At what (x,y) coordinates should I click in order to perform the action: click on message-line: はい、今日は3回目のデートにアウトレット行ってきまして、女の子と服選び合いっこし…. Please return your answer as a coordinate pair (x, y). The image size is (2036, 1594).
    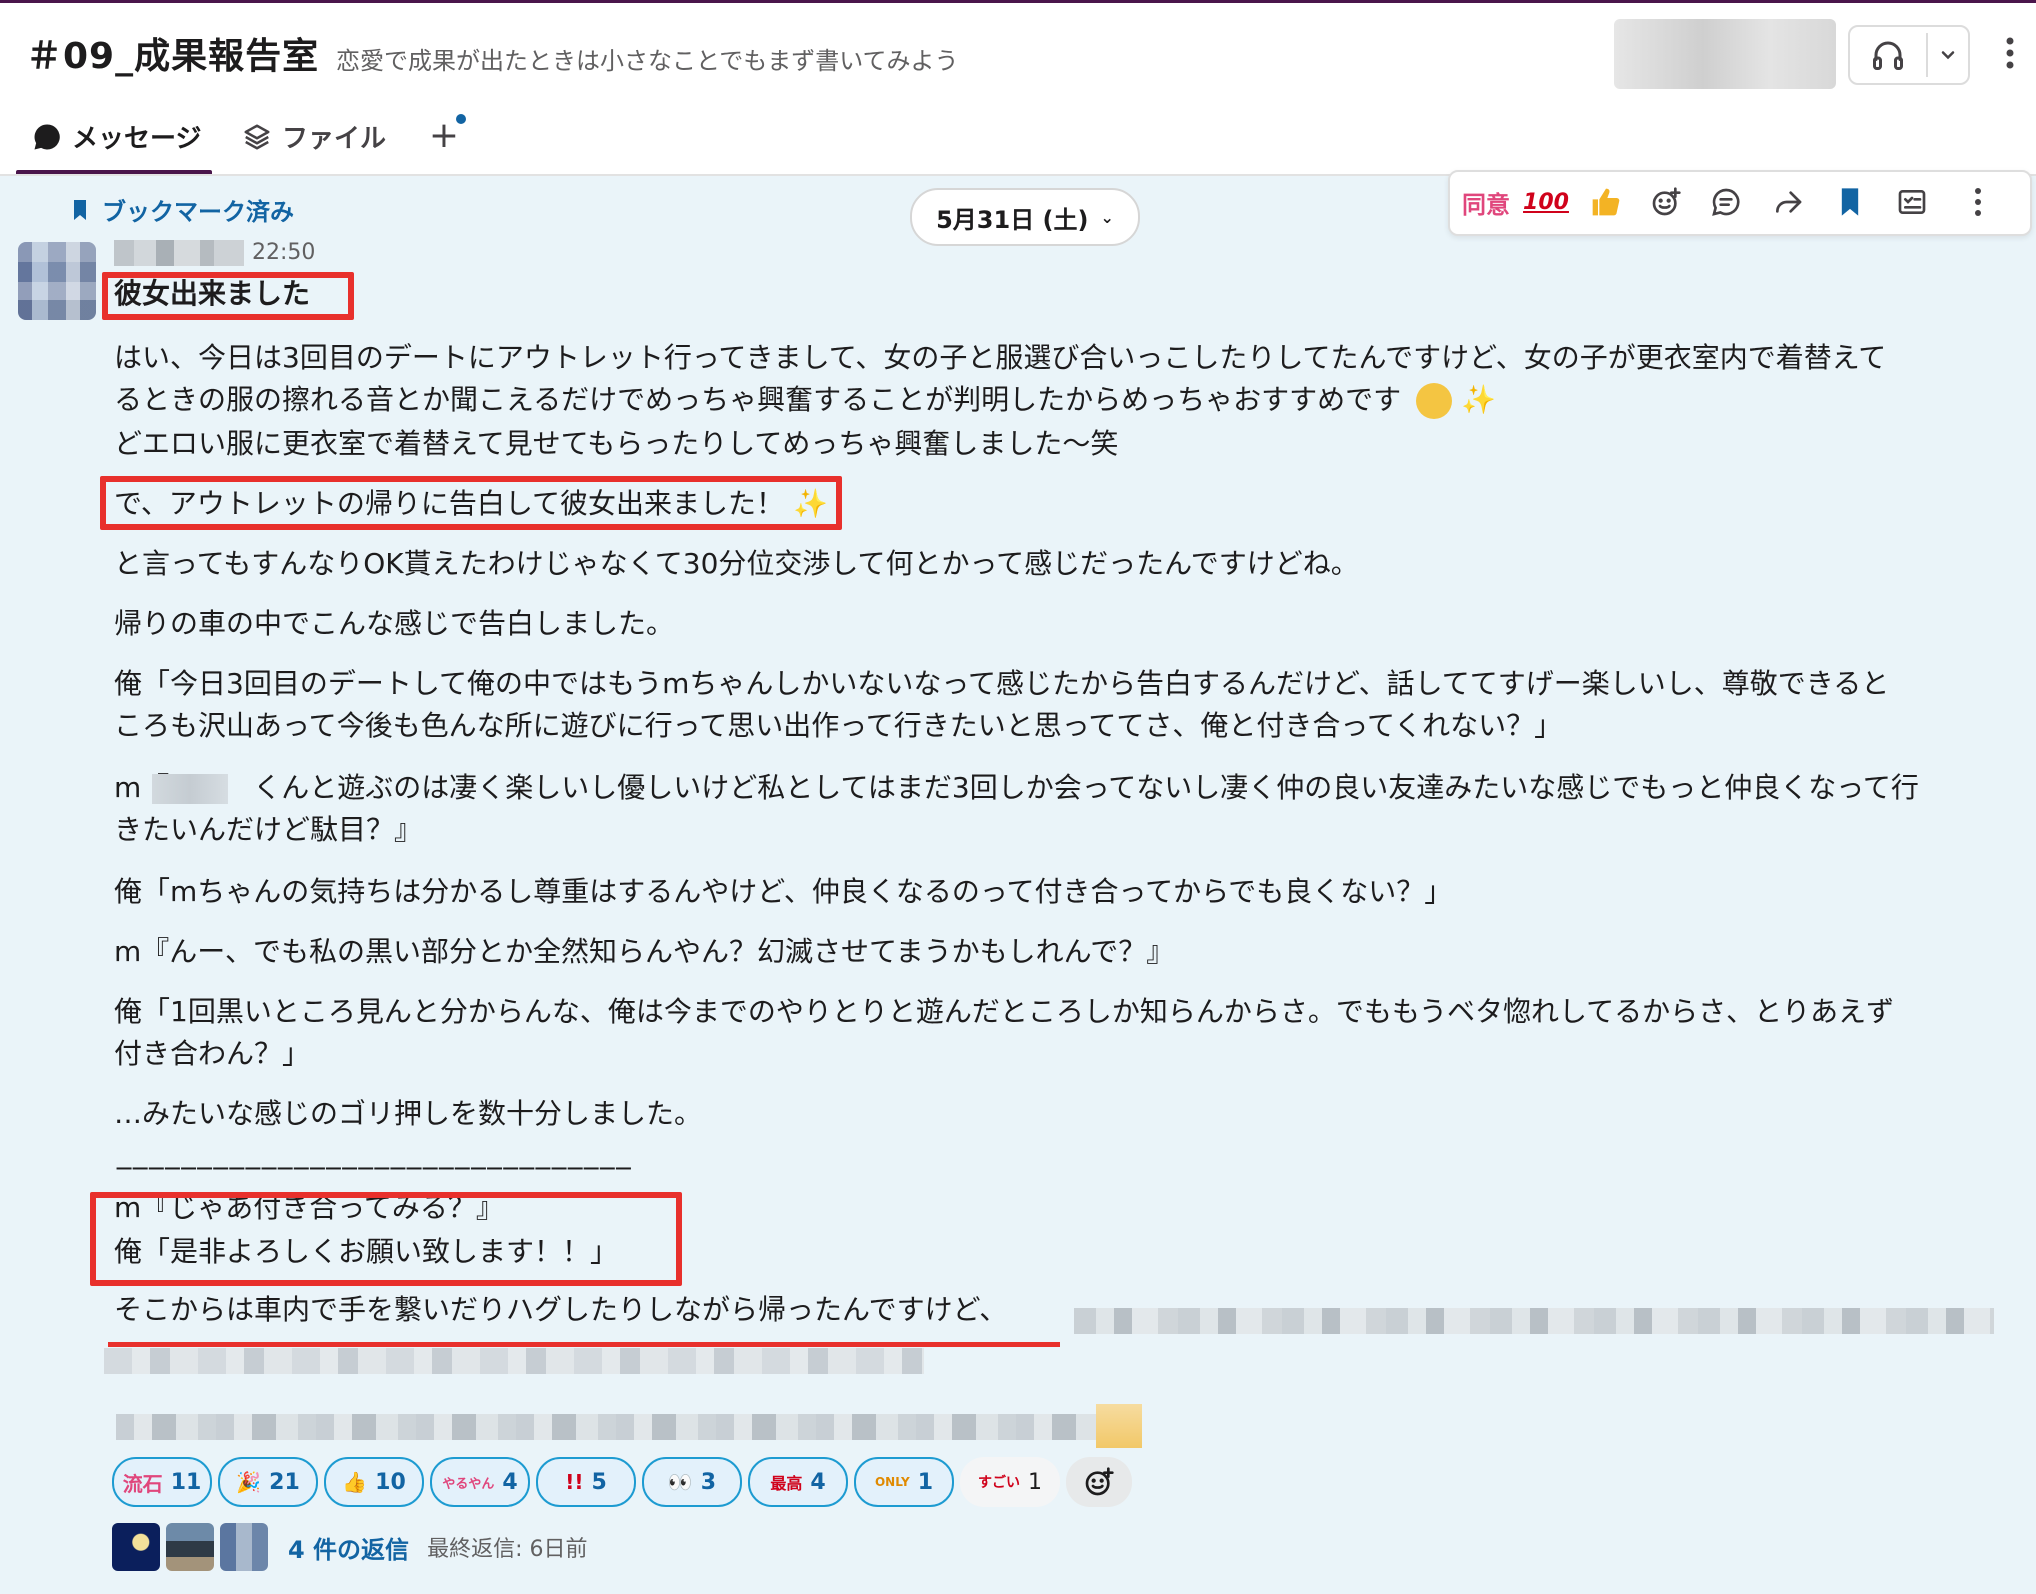
    Looking at the image, I should click on (1000, 357).